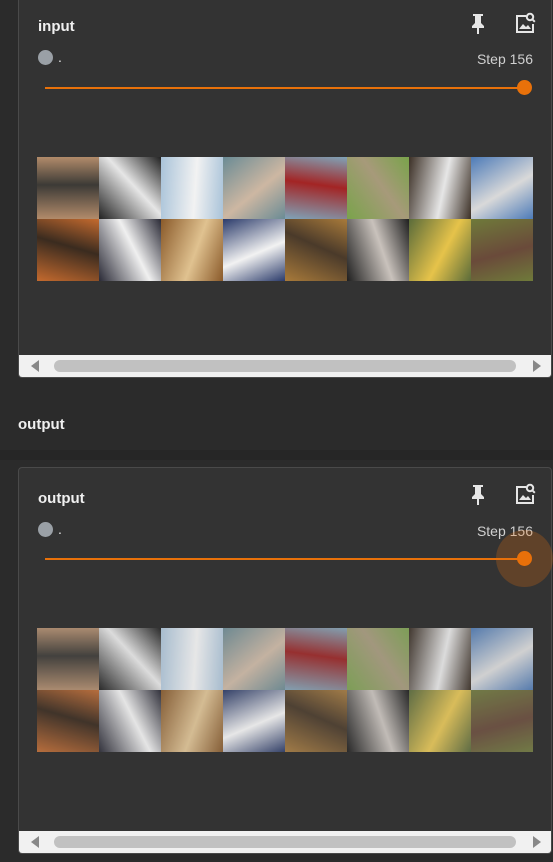 Image resolution: width=553 pixels, height=862 pixels. Describe the element at coordinates (504, 59) in the screenshot. I see `step-label: Step 156` at that location.